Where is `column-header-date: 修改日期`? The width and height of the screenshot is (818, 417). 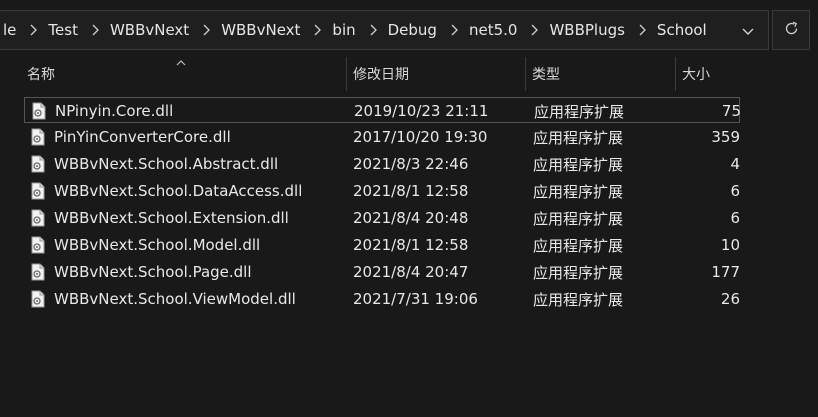 column-header-date: 修改日期 is located at coordinates (381, 74).